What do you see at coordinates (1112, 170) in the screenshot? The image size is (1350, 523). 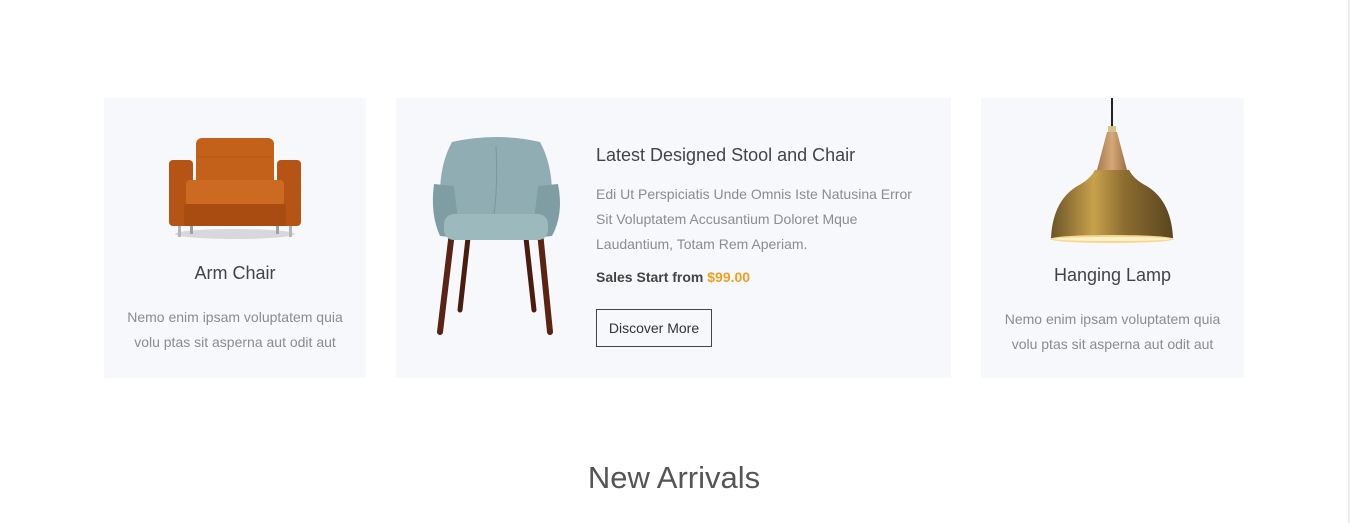 I see `pendant-lamp-image` at bounding box center [1112, 170].